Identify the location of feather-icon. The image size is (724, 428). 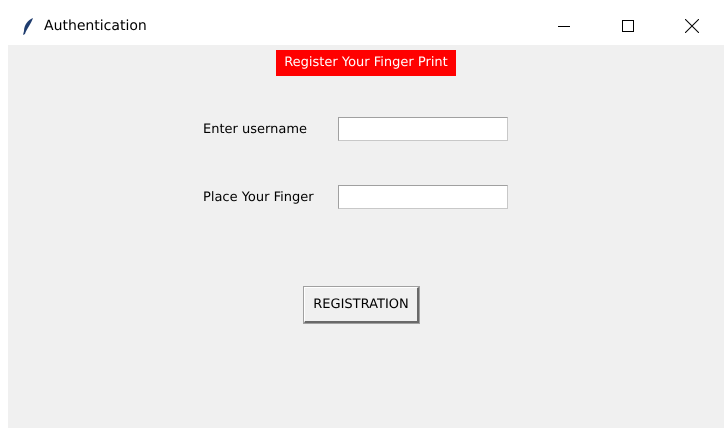
(28, 26).